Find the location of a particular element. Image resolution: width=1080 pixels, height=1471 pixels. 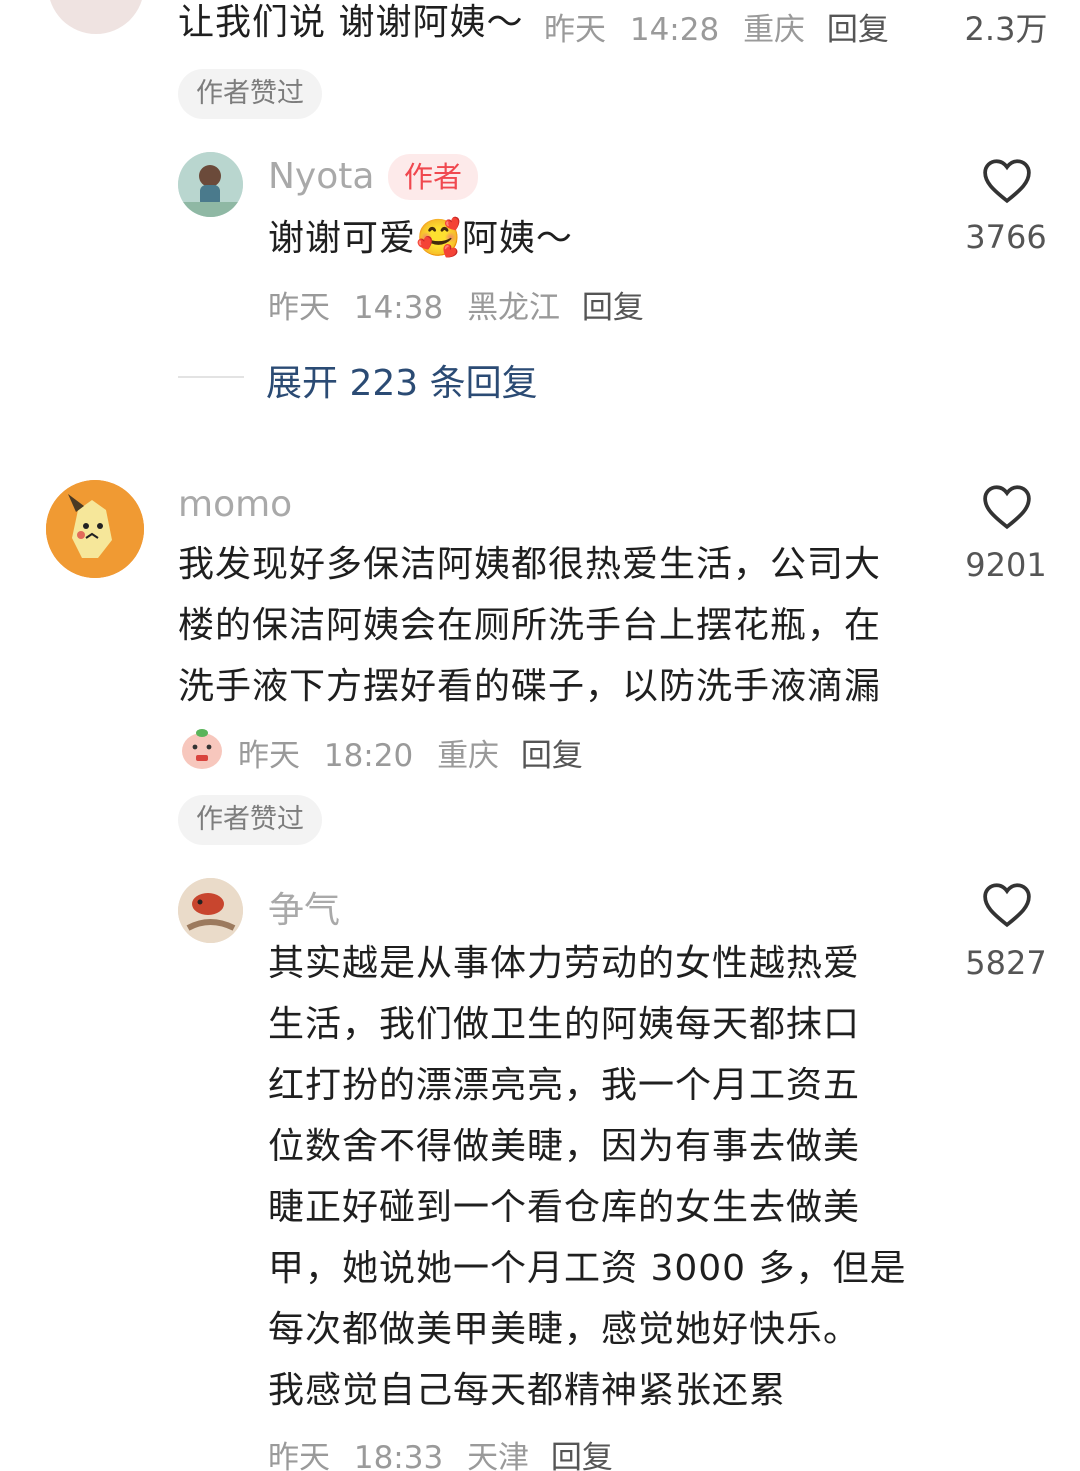

reply-line: 我感觉自己每天都精神紧张还累 is located at coordinates (527, 1390).